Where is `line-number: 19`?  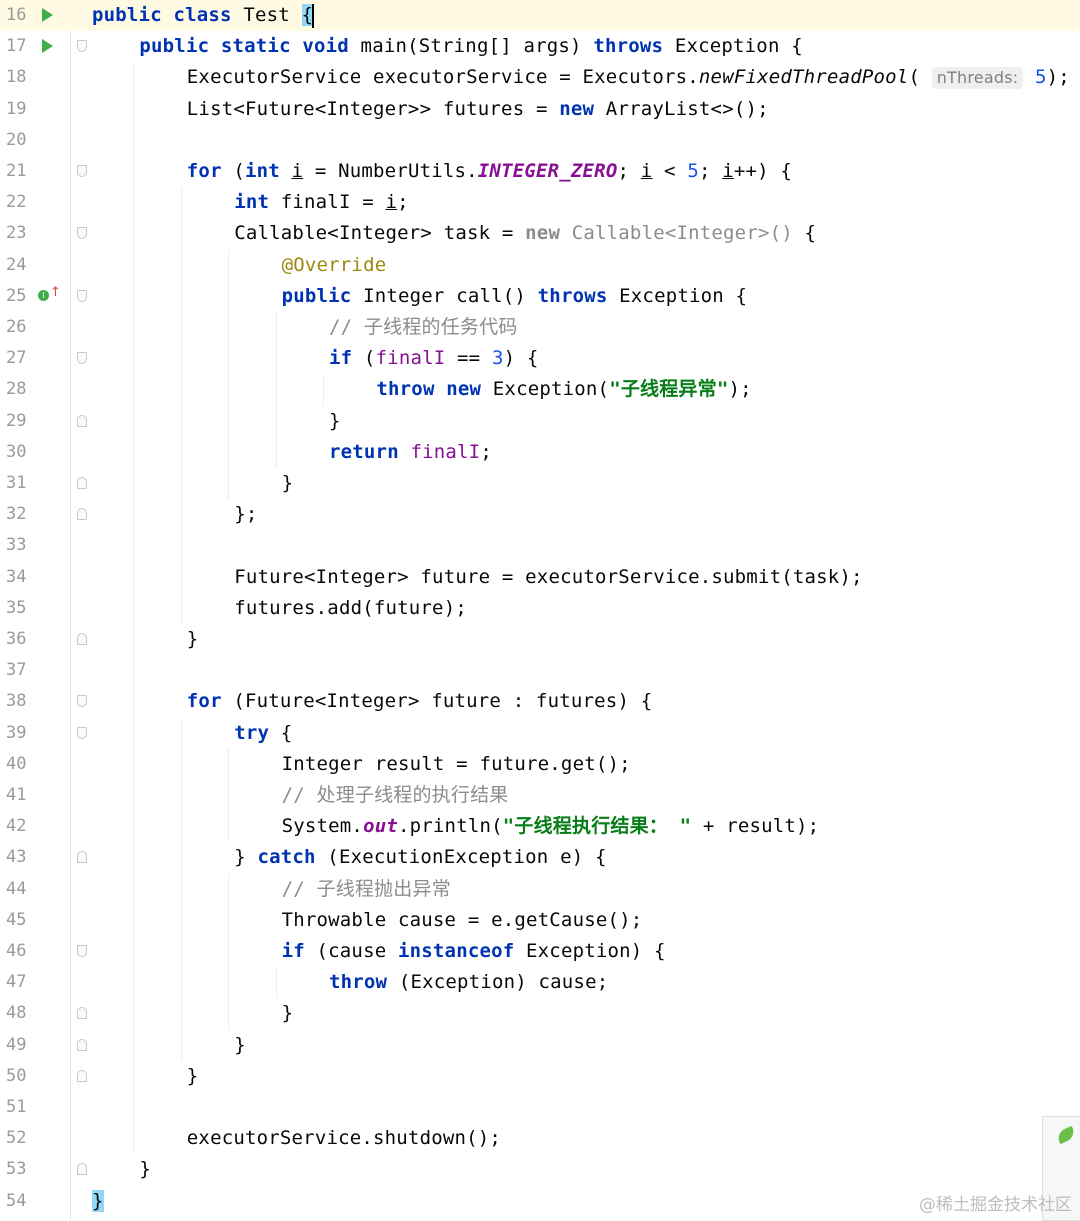
line-number: 19 is located at coordinates (16, 108).